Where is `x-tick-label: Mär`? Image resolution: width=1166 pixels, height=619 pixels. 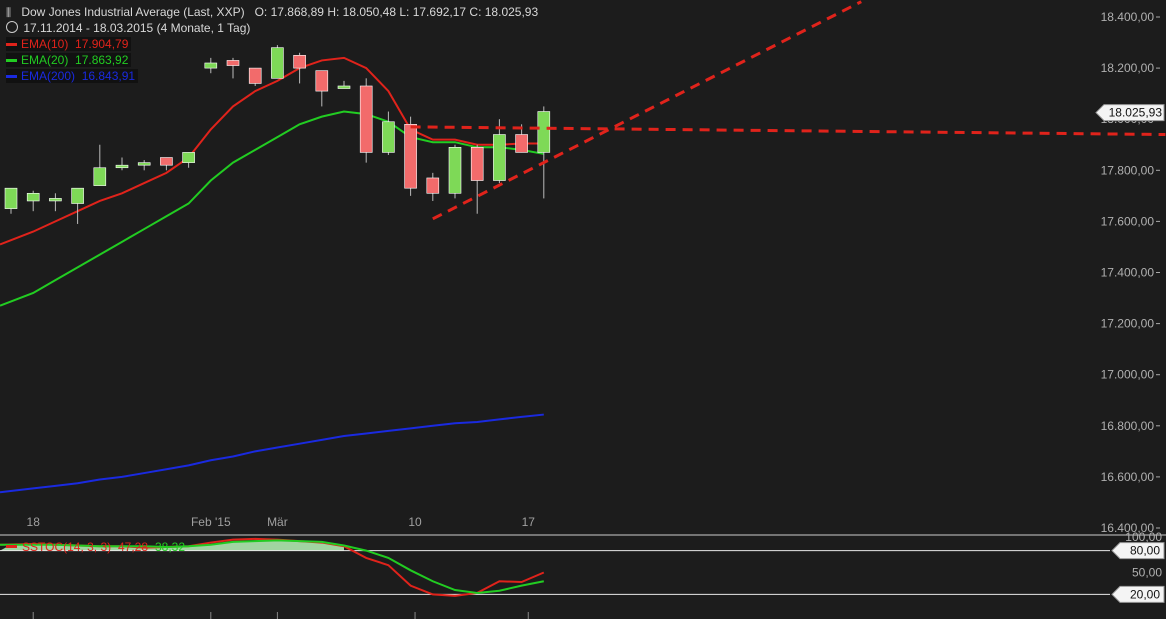
x-tick-label: Mär is located at coordinates (277, 522).